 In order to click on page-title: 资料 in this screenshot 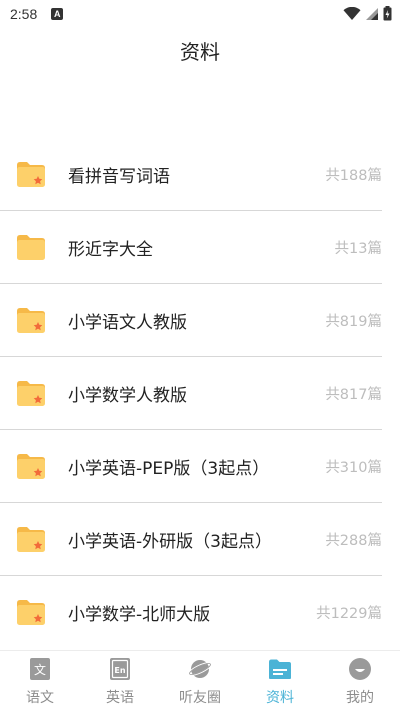, I will do `click(200, 52)`.